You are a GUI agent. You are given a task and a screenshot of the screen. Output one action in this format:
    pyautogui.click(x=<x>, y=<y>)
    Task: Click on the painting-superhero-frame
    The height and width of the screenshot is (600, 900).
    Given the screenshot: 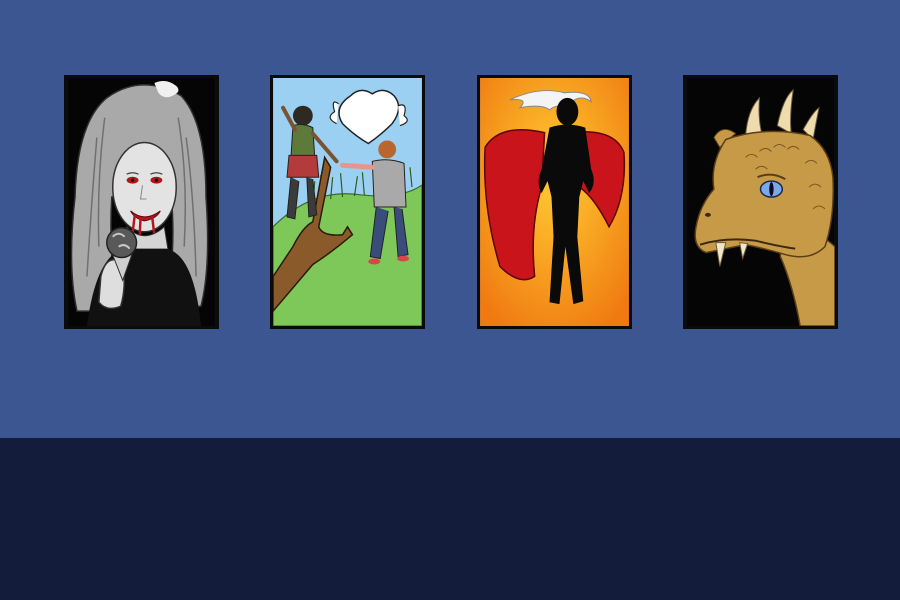 What is the action you would take?
    pyautogui.click(x=554, y=202)
    